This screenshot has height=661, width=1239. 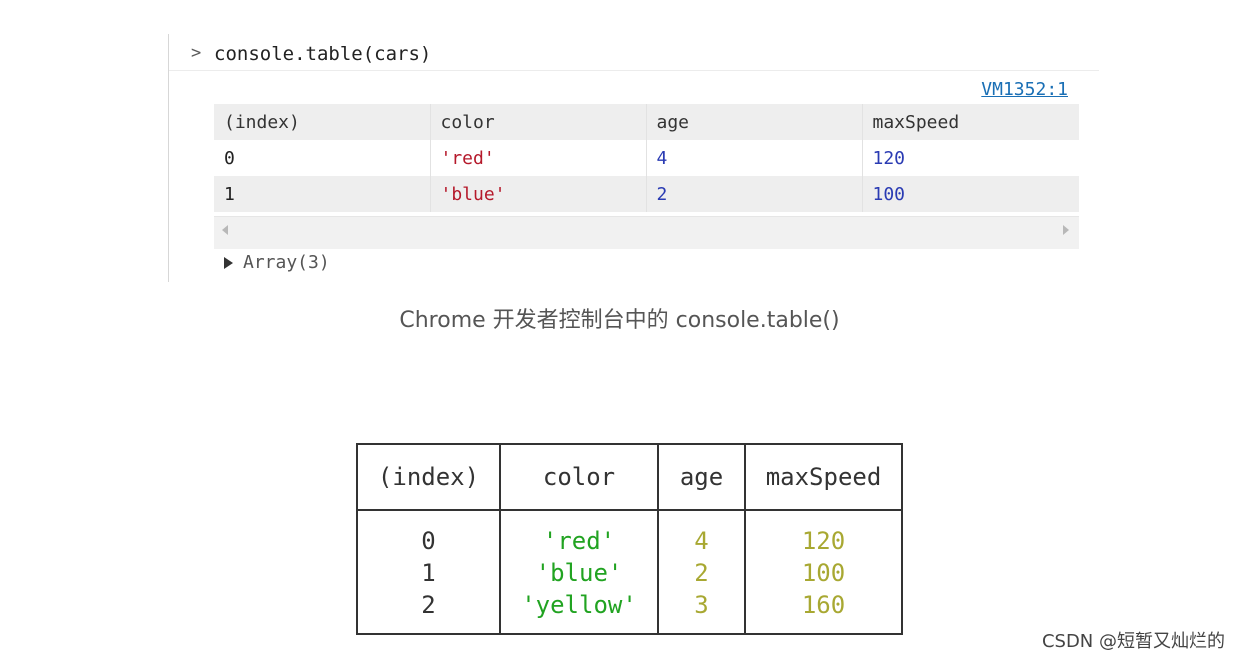 I want to click on cell-color: 'red', so click(x=538, y=158).